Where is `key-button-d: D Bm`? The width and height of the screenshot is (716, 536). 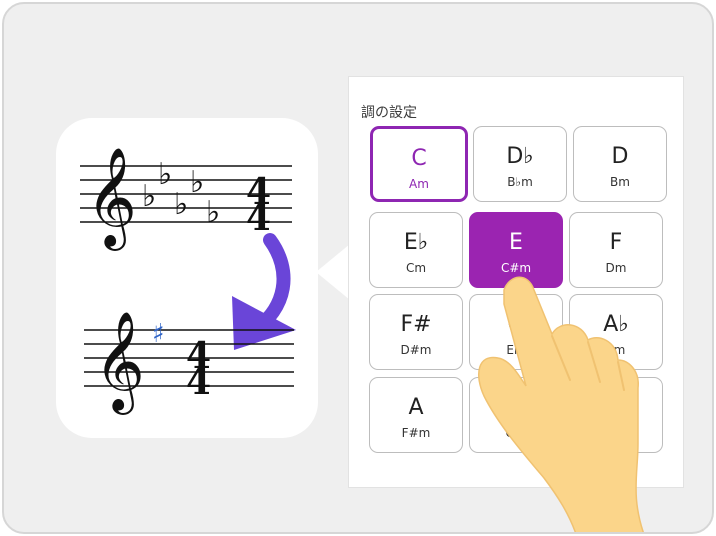
key-button-d: D Bm is located at coordinates (620, 164).